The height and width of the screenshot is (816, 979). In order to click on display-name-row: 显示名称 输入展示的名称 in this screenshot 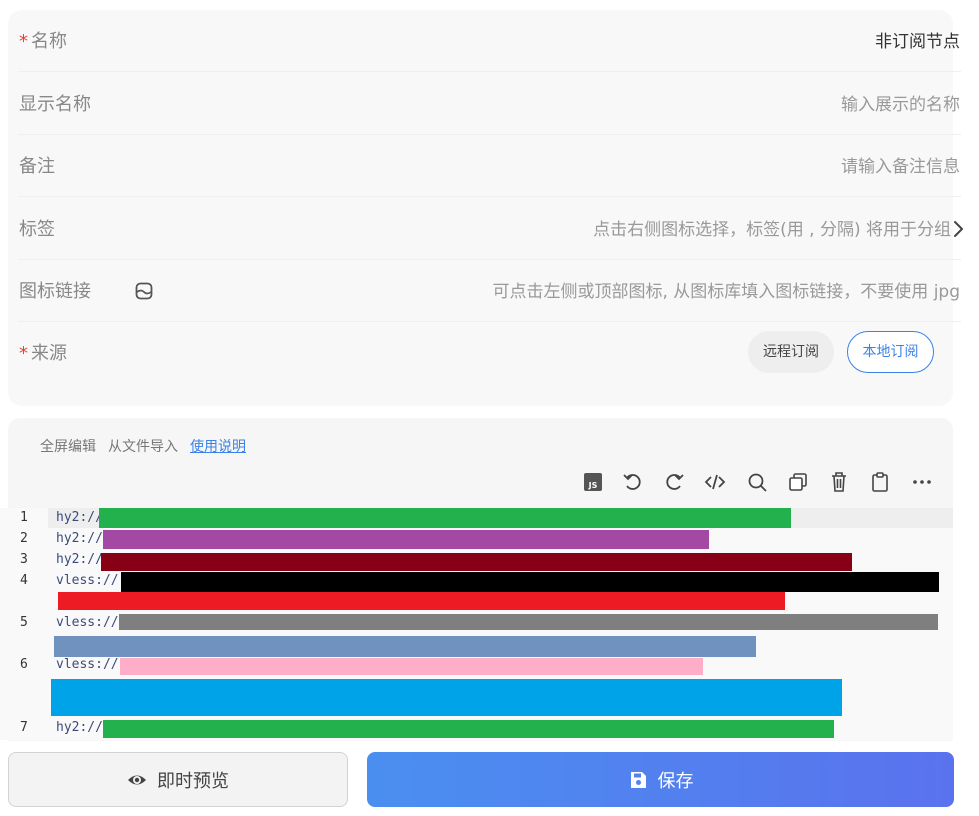, I will do `click(489, 104)`.